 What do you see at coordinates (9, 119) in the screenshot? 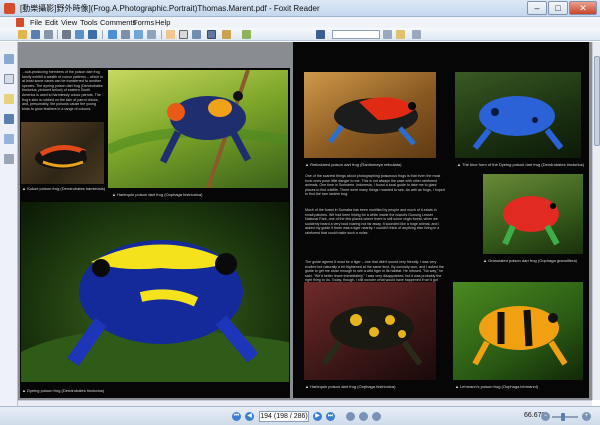
I see `attachments-icon` at bounding box center [9, 119].